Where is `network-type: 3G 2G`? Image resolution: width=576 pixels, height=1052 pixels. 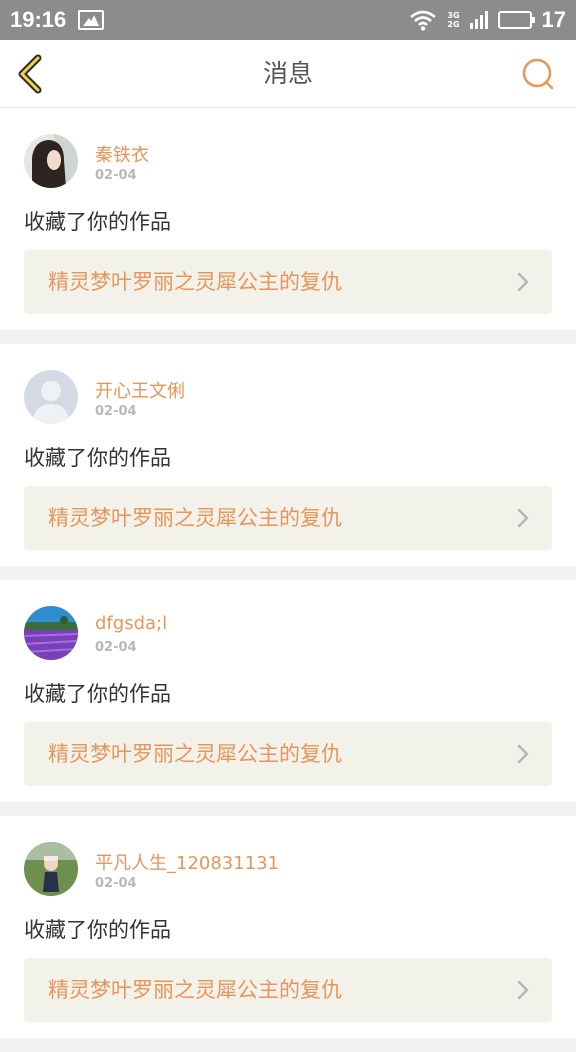 network-type: 3G 2G is located at coordinates (453, 20).